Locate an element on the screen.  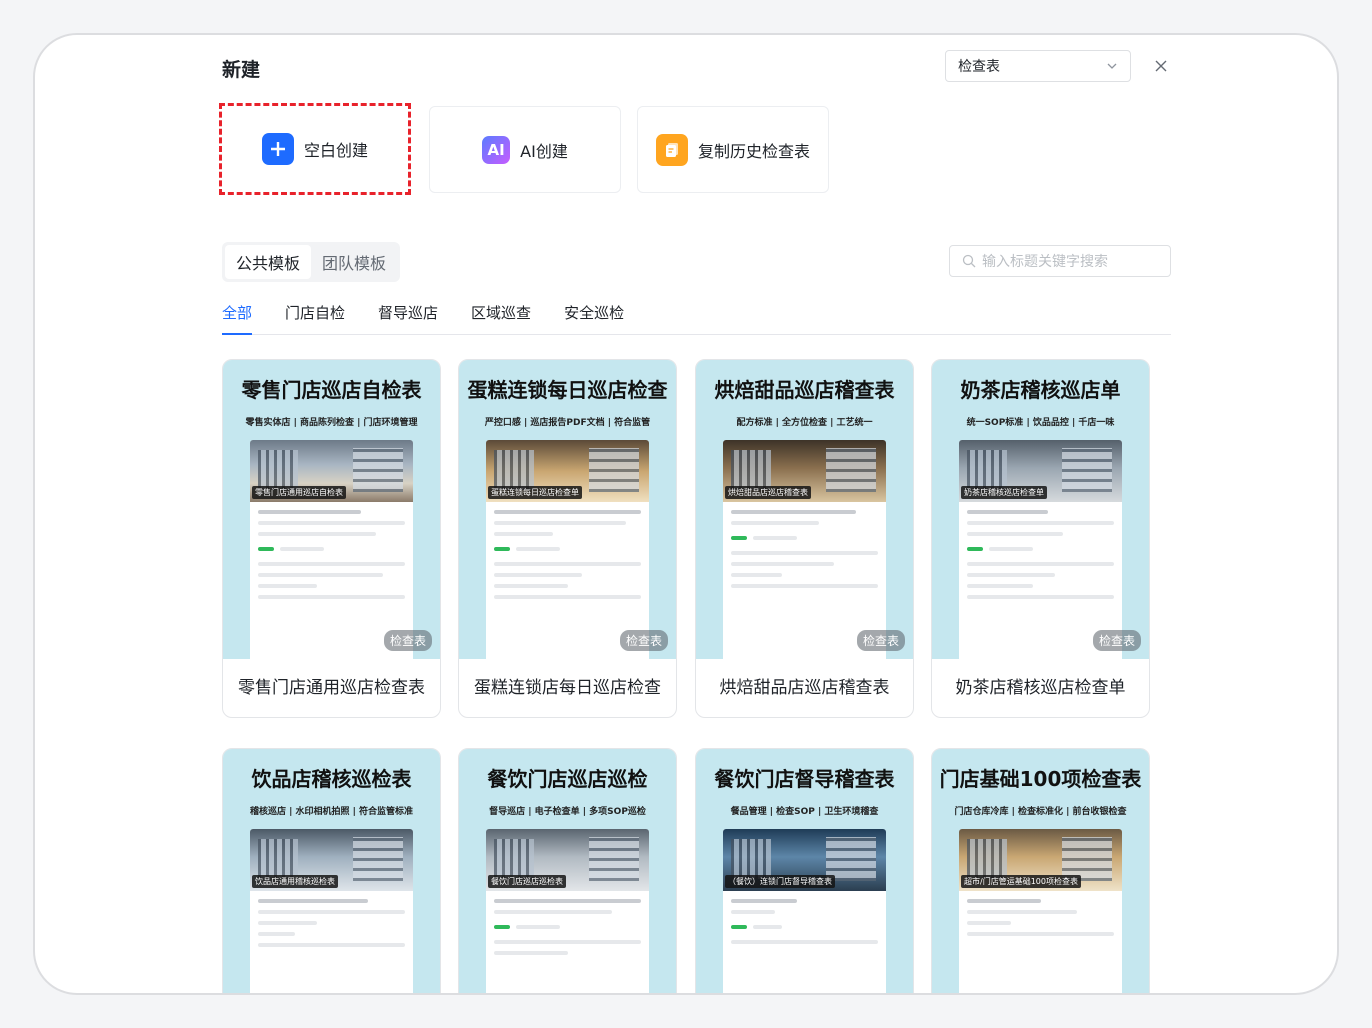
copy-history-label: 复制历史检查表 is located at coordinates (753, 151).